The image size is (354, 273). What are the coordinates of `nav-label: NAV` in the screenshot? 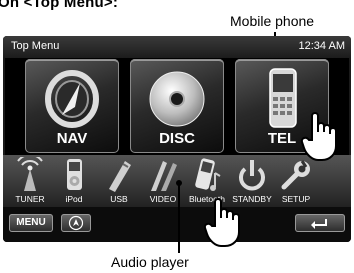 It's located at (72, 138).